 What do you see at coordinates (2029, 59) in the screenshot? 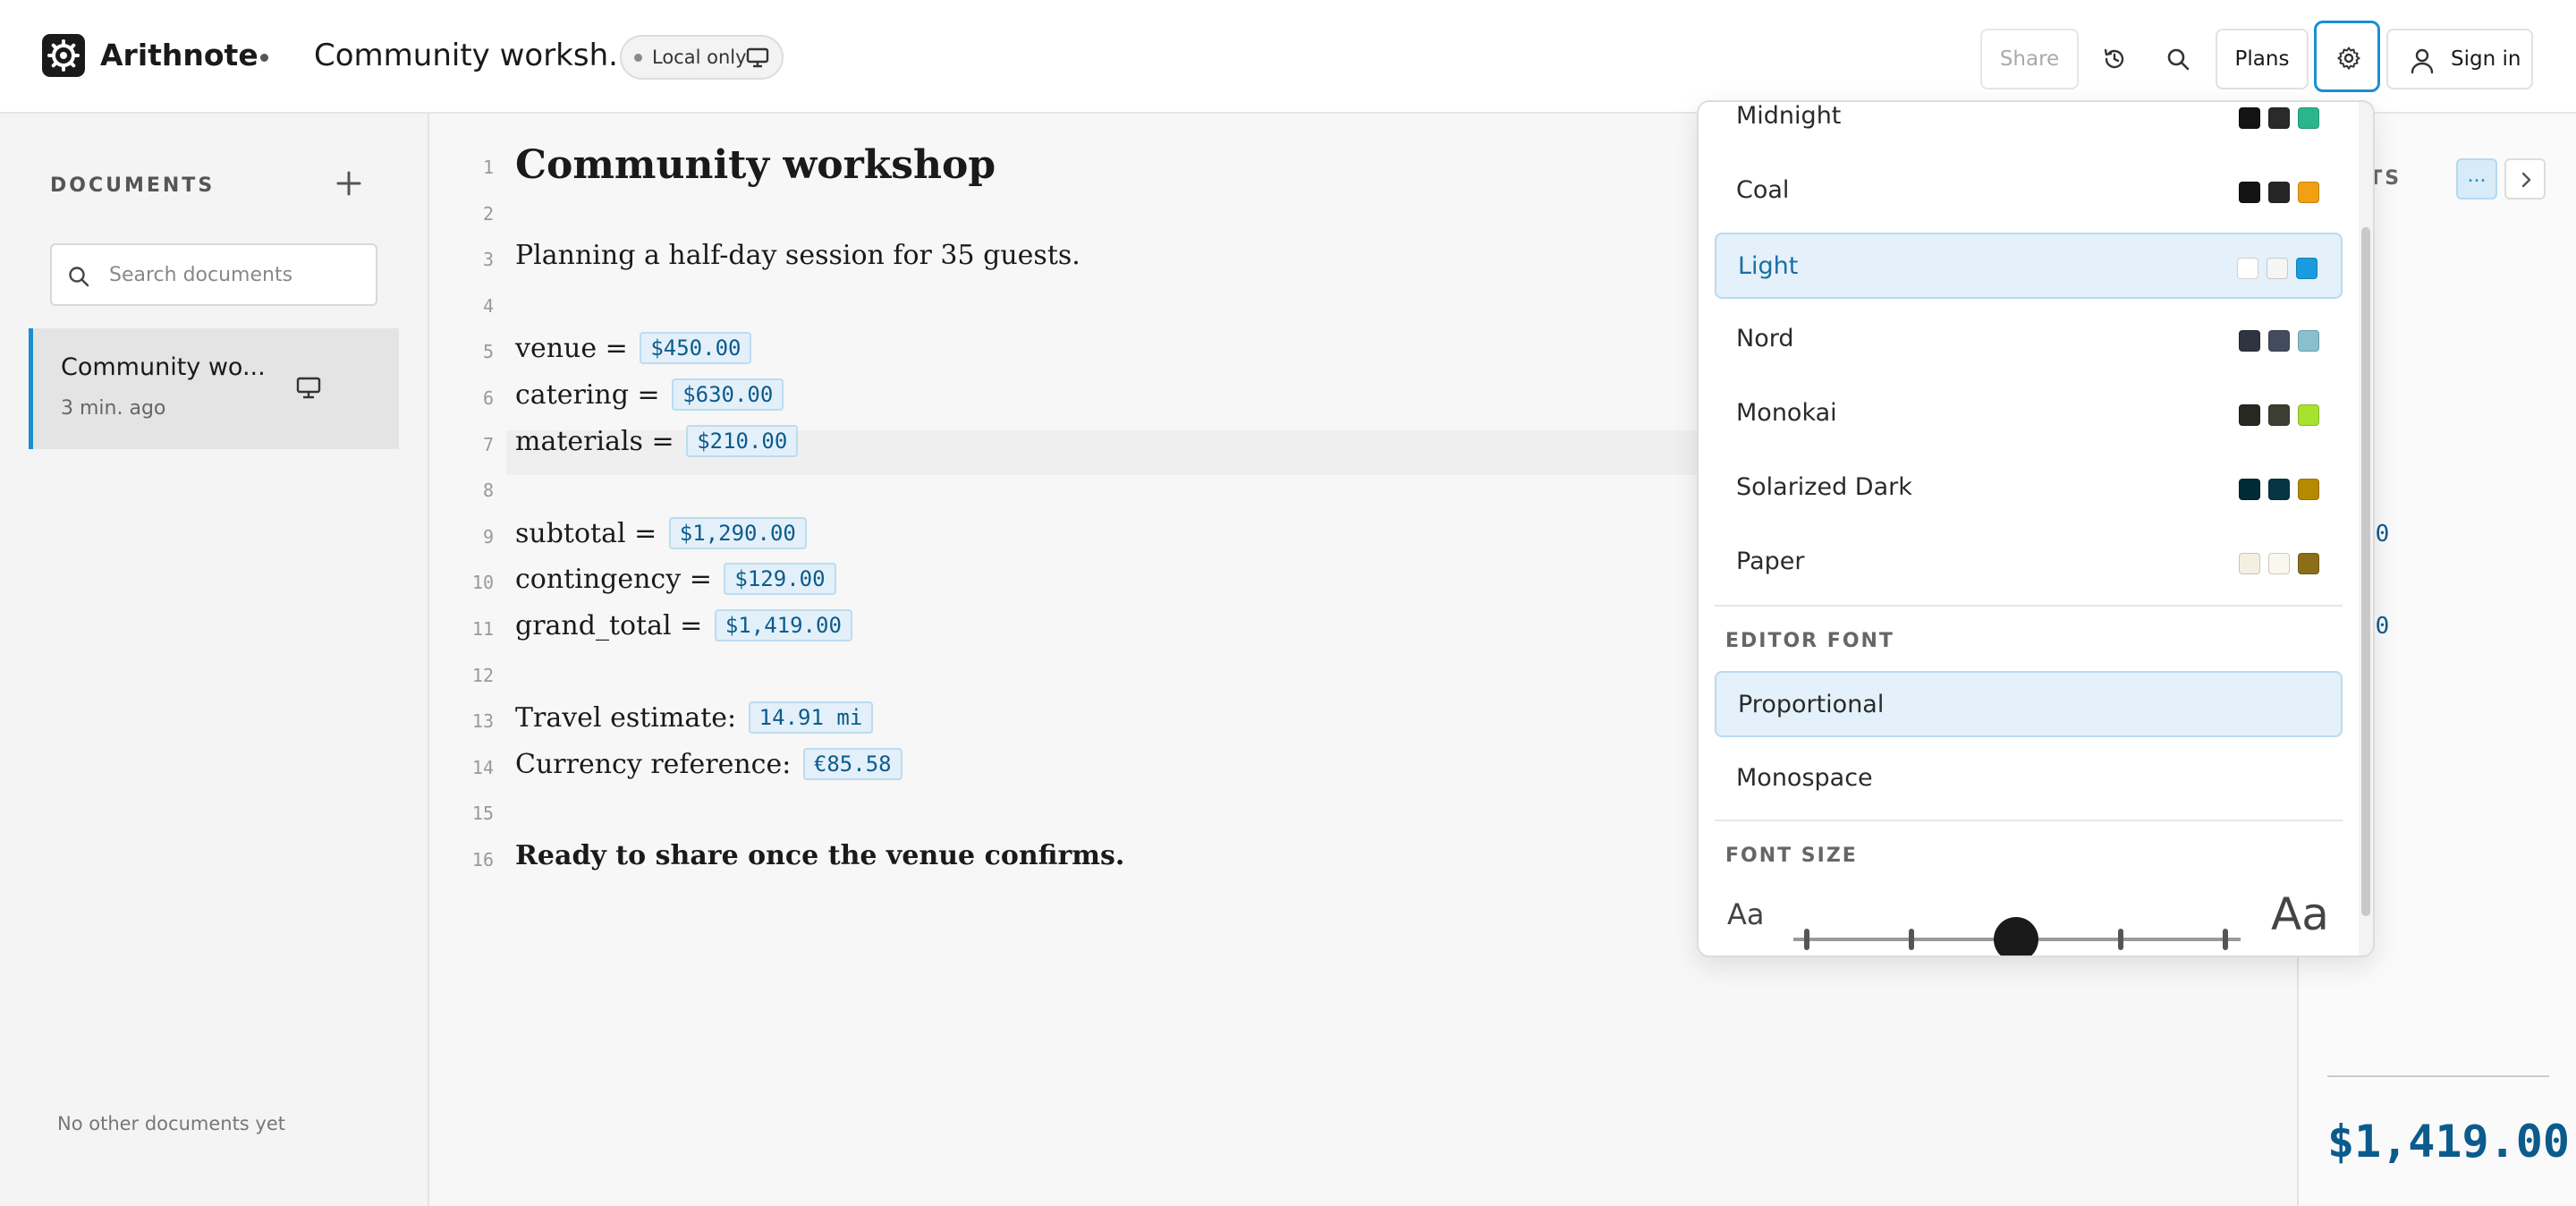
I see `share-button: Share` at bounding box center [2029, 59].